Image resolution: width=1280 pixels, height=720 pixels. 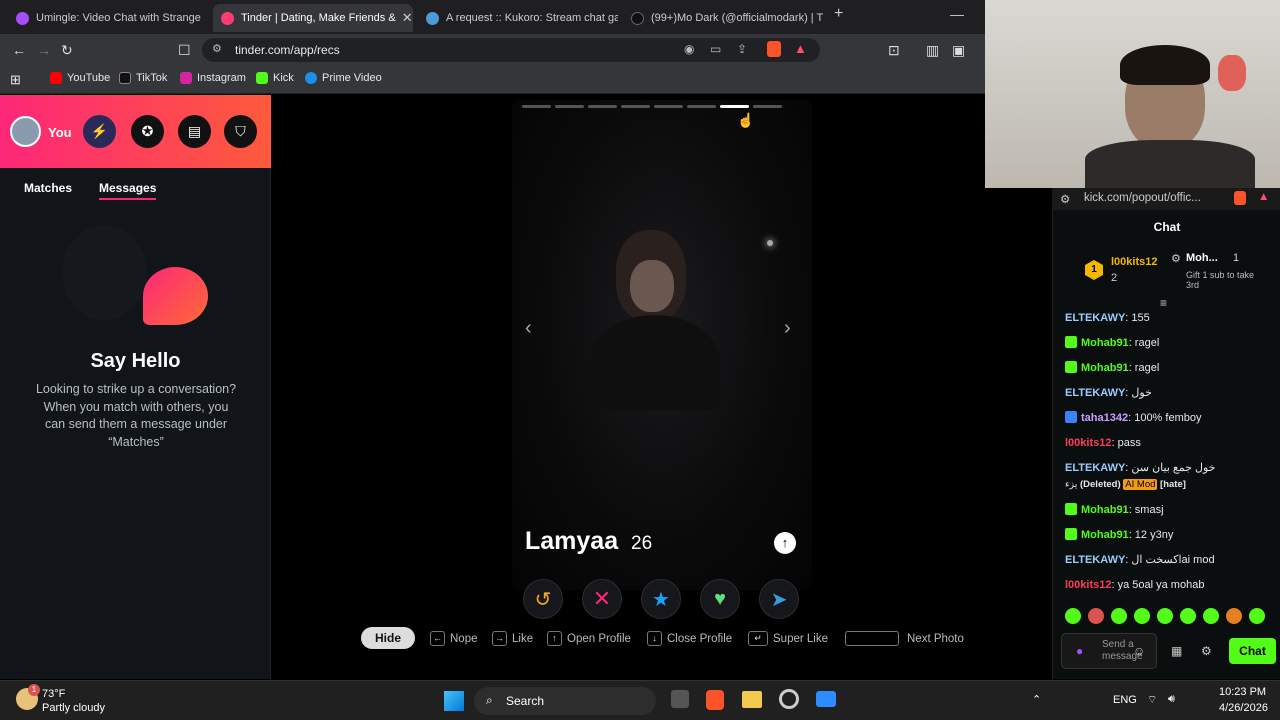 What do you see at coordinates (388, 638) in the screenshot?
I see `hide-hints-button: Hide` at bounding box center [388, 638].